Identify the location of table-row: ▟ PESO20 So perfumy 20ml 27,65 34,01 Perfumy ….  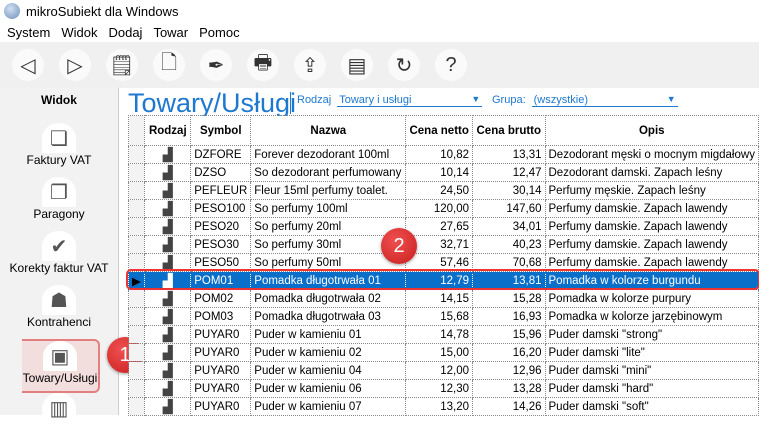
(443, 226).